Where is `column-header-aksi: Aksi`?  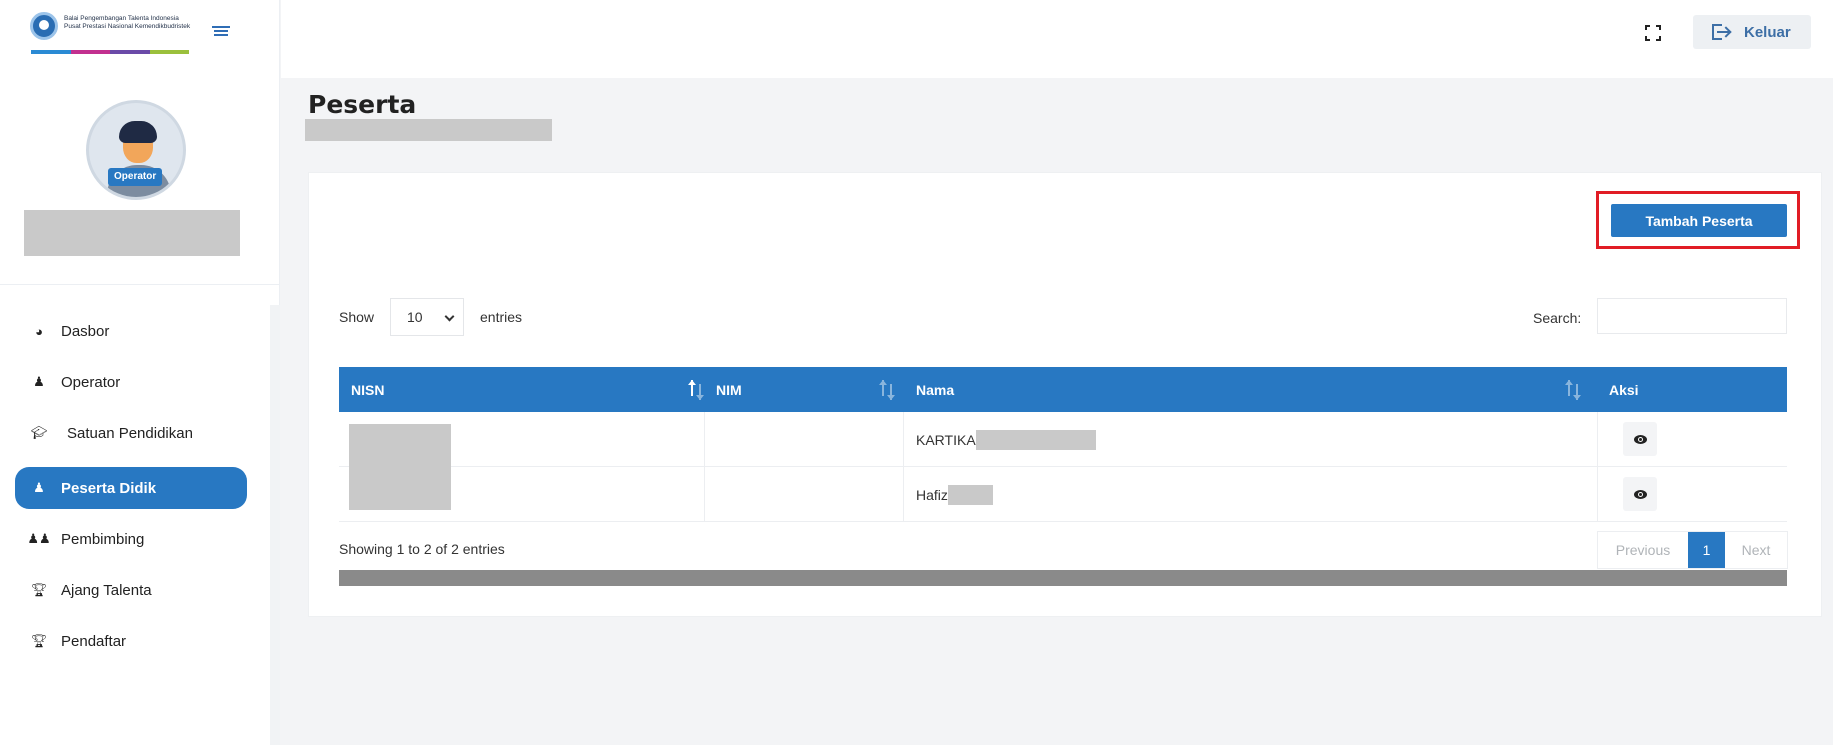
column-header-aksi: Aksi is located at coordinates (1684, 389).